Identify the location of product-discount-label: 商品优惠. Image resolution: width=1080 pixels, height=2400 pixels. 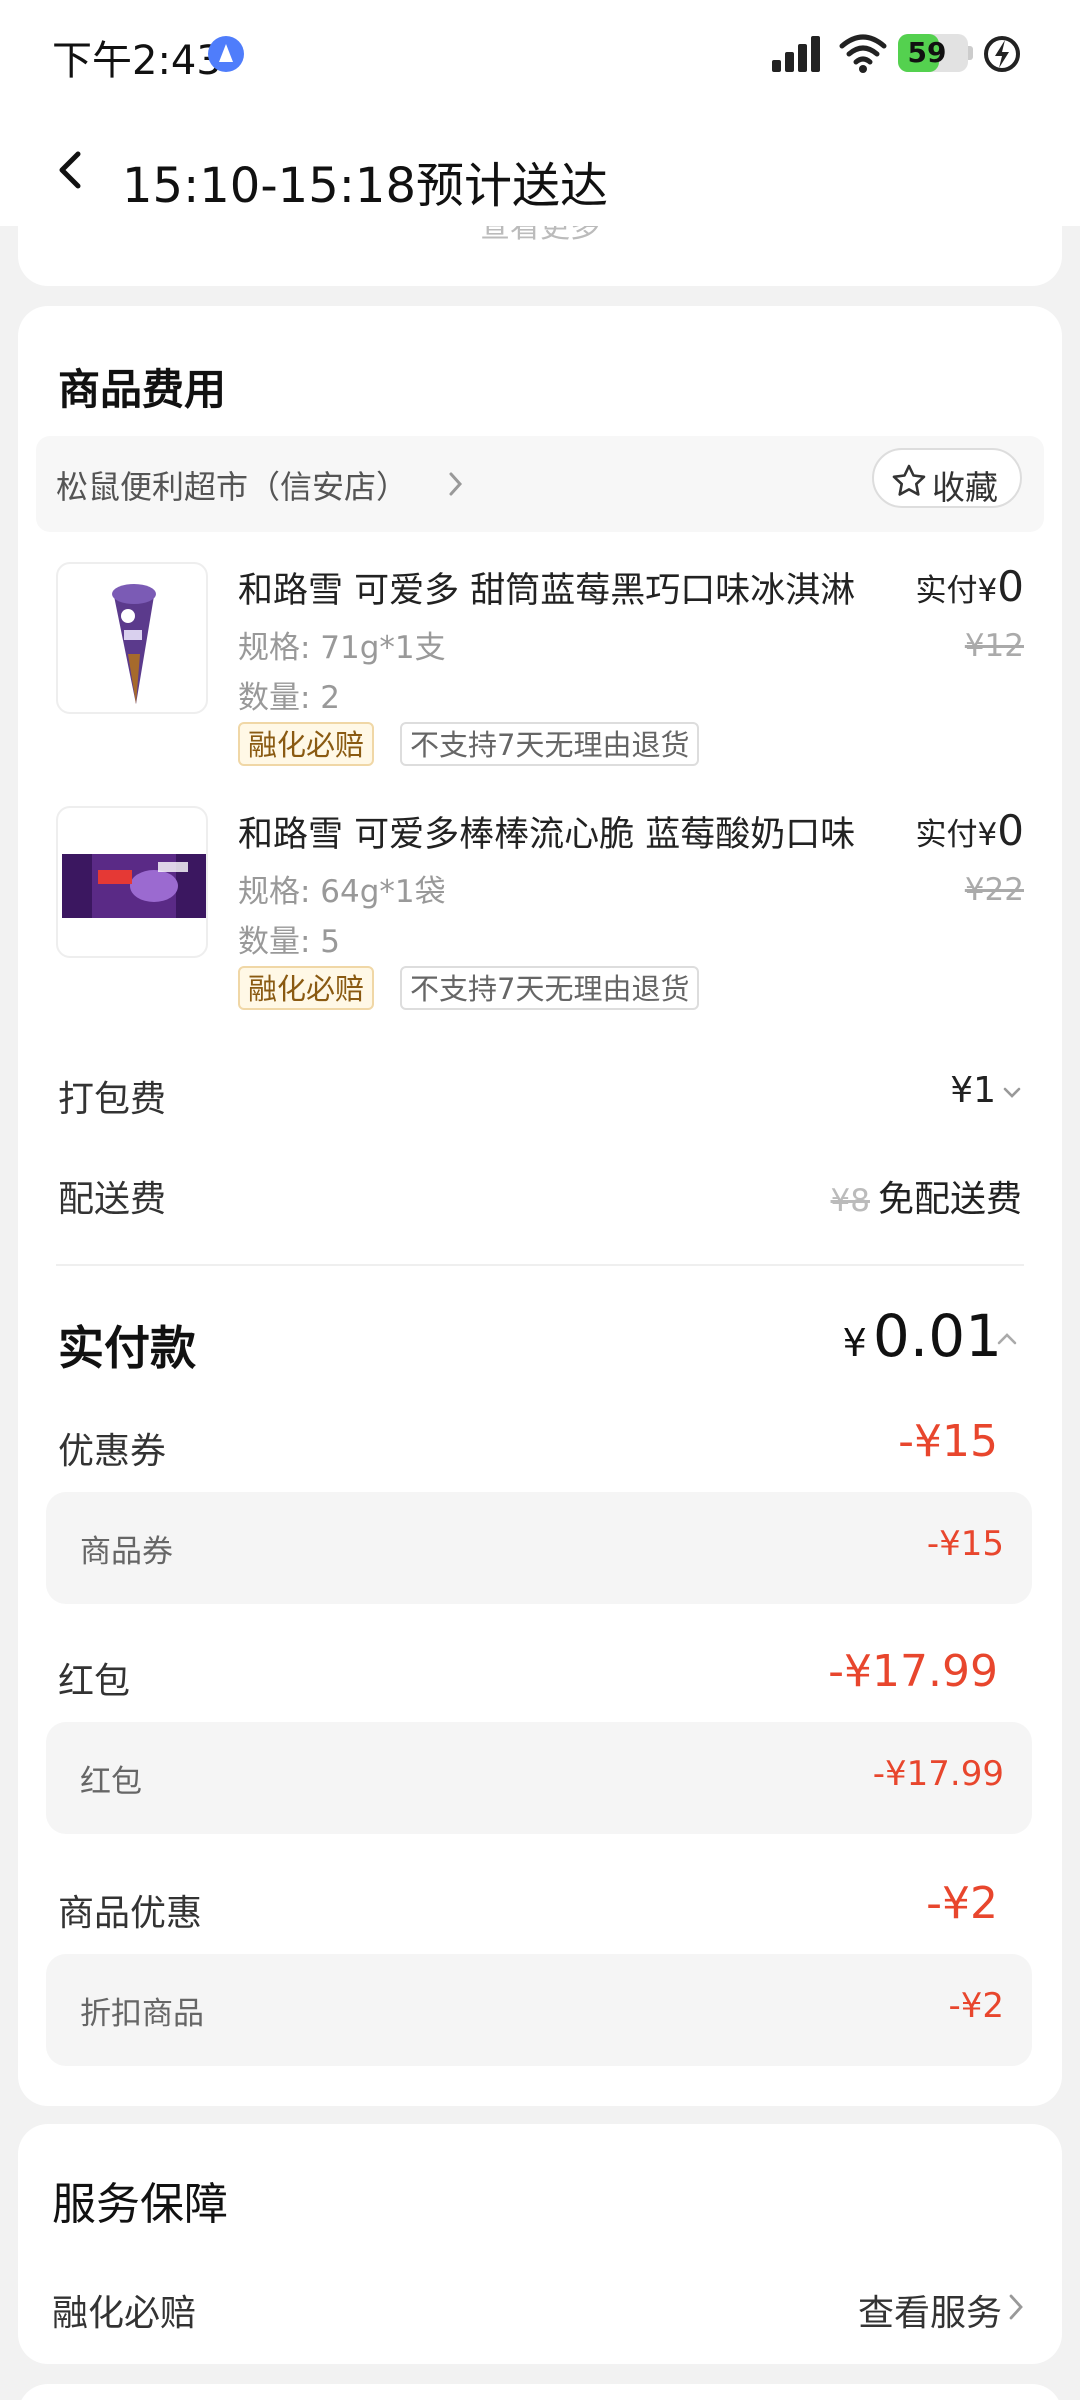
(130, 1913).